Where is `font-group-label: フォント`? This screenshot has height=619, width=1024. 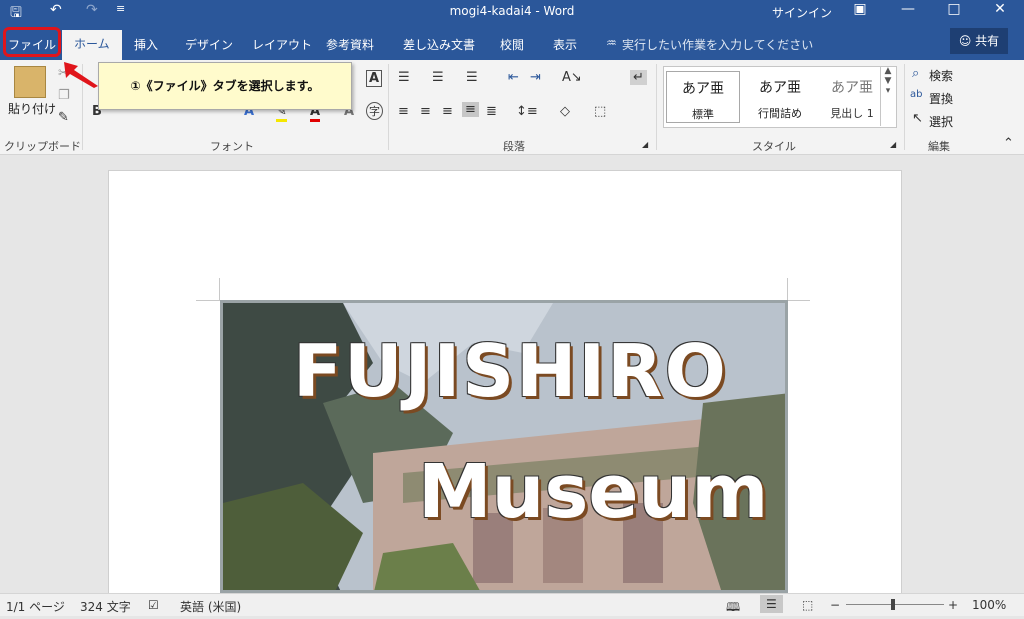 font-group-label: フォント is located at coordinates (232, 146).